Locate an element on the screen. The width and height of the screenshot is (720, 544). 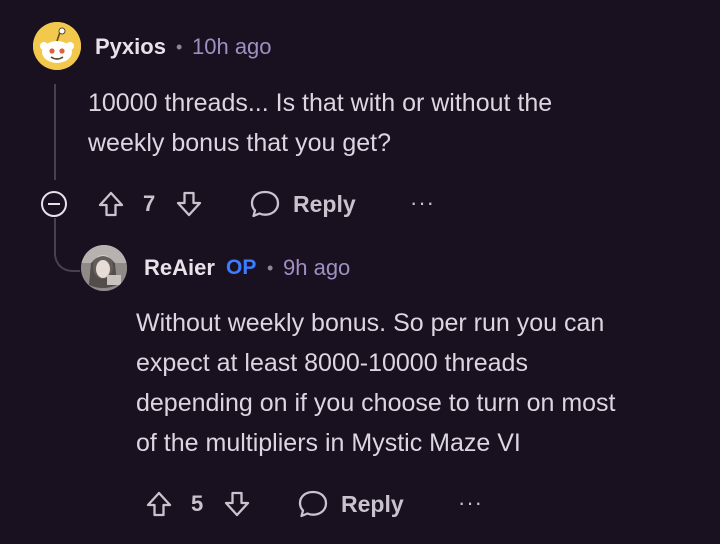
op-badge: OP is located at coordinates (241, 267).